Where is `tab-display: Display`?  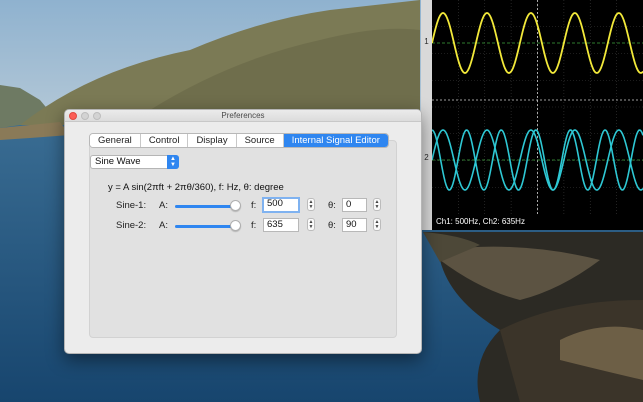 tab-display: Display is located at coordinates (212, 140).